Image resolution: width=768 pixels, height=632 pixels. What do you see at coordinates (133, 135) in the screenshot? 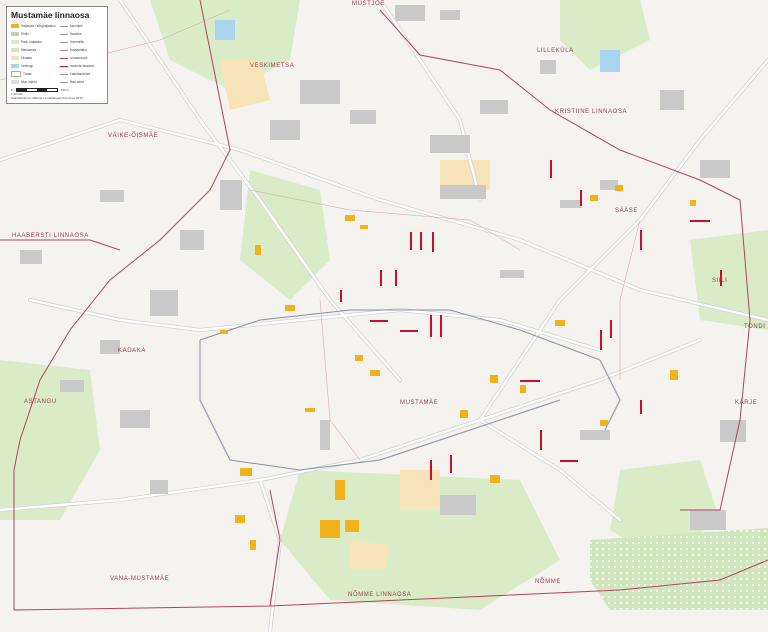
I see `label-vaike-oismae: VÄIKE-ÕISMÄE` at bounding box center [133, 135].